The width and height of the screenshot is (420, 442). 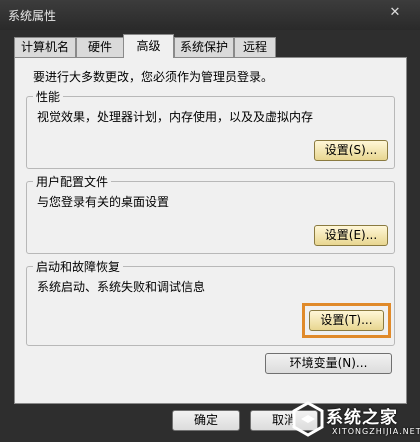 I want to click on tab-system-protection: 系统保护, so click(x=204, y=47).